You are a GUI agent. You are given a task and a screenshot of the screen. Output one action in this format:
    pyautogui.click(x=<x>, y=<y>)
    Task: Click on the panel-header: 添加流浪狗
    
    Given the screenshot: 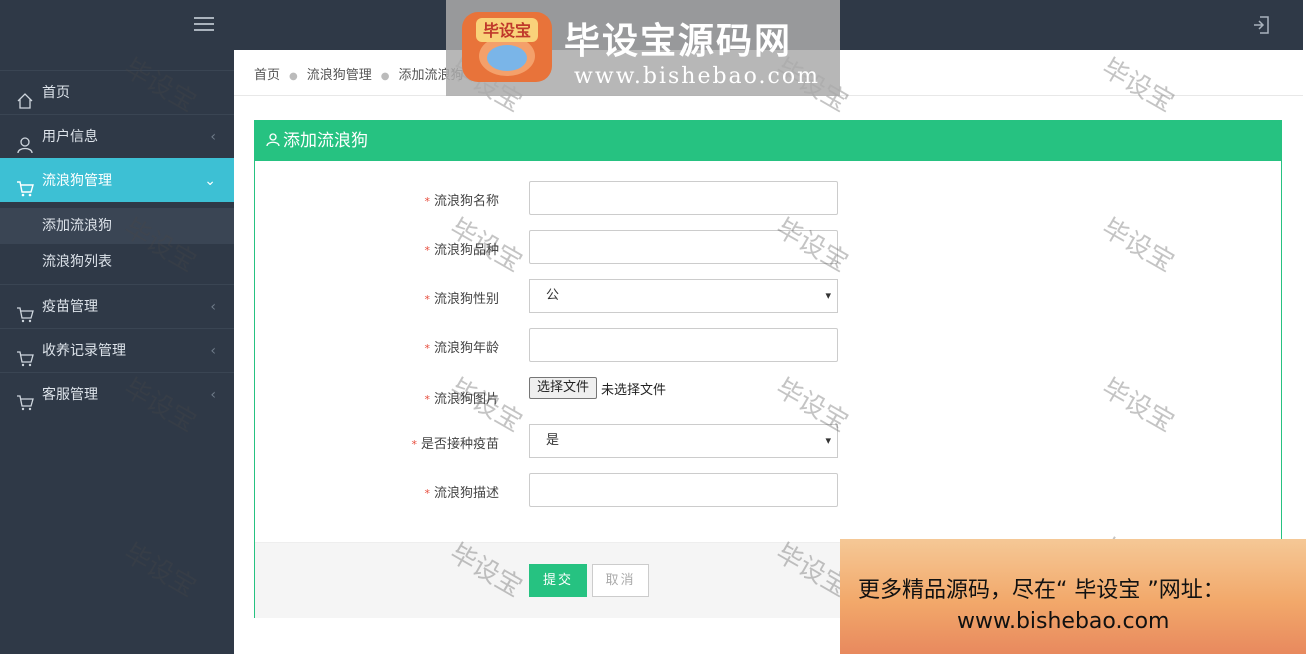 What is the action you would take?
    pyautogui.click(x=768, y=141)
    